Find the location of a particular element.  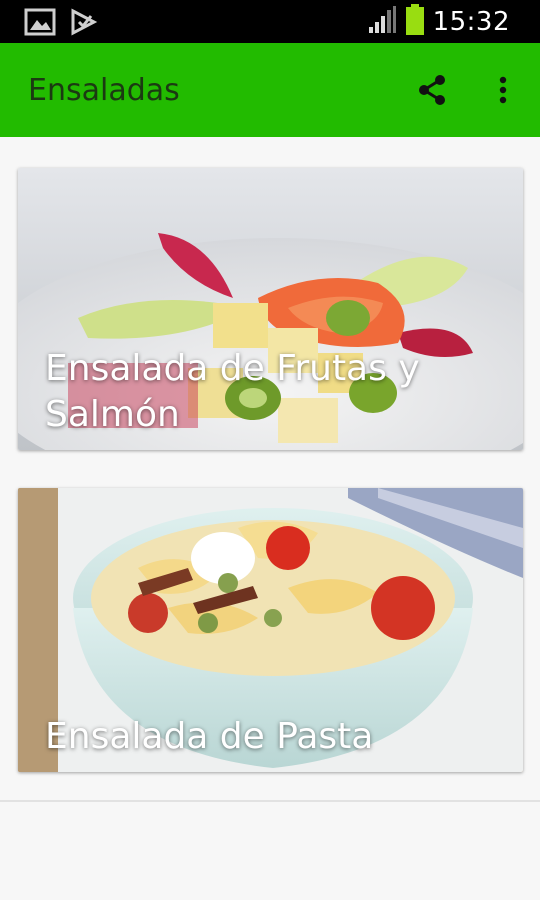

app-title: Ensaladas is located at coordinates (104, 90).